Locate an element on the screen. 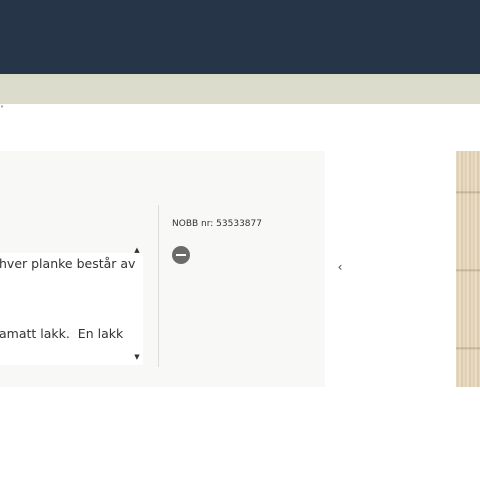 Image resolution: width=480 pixels, height=480 pixels. nobb-number: NOBB nr: 53533877 is located at coordinates (217, 224).